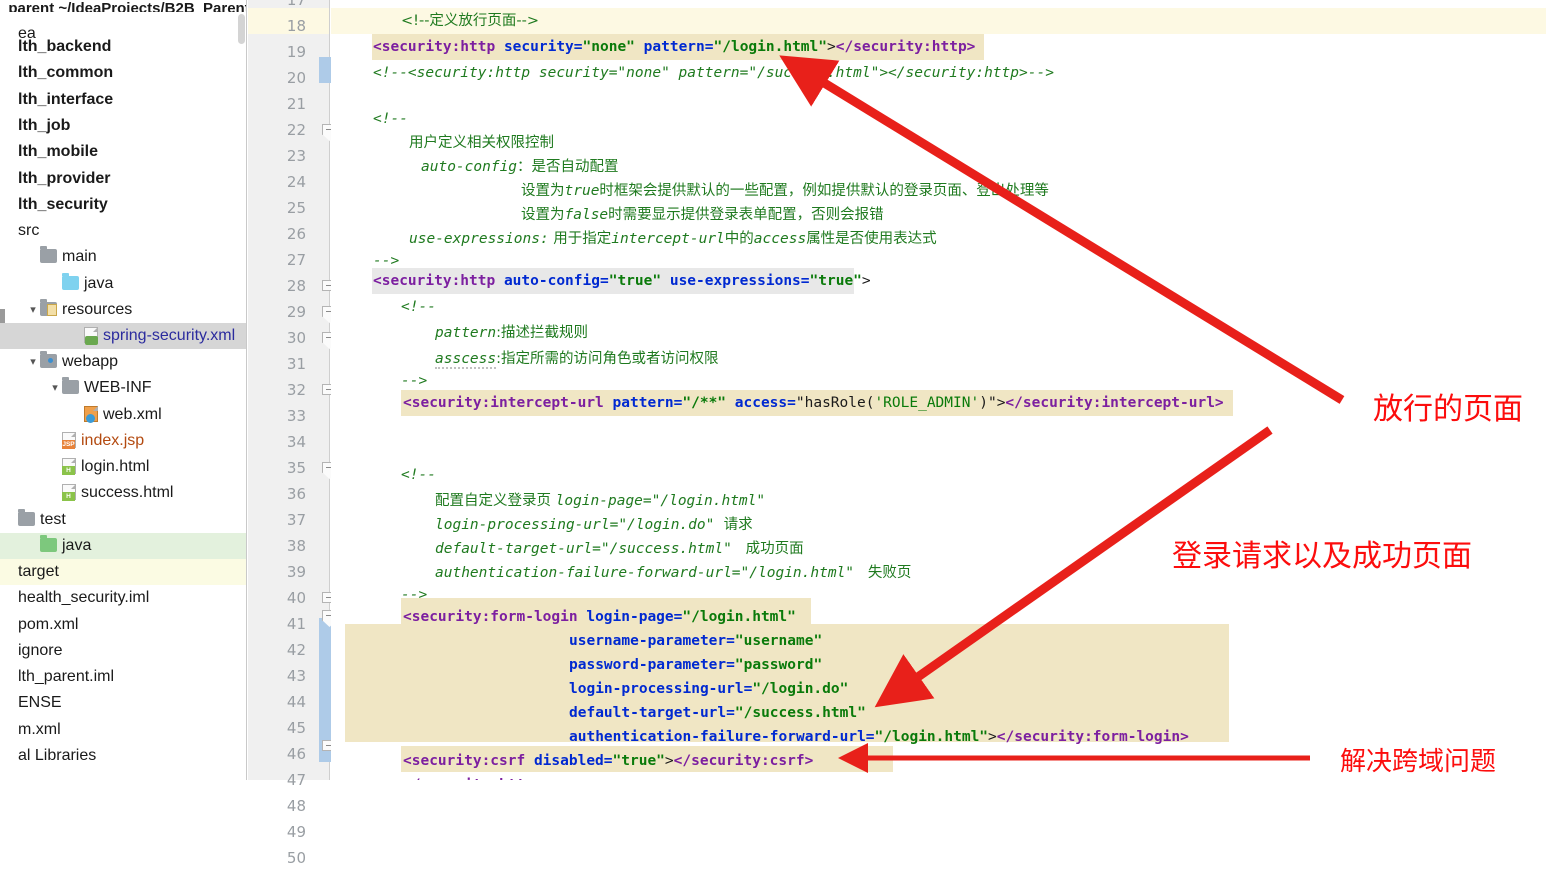 Image resolution: width=1546 pixels, height=871 pixels. I want to click on gutter-line-number: 25, so click(296, 208).